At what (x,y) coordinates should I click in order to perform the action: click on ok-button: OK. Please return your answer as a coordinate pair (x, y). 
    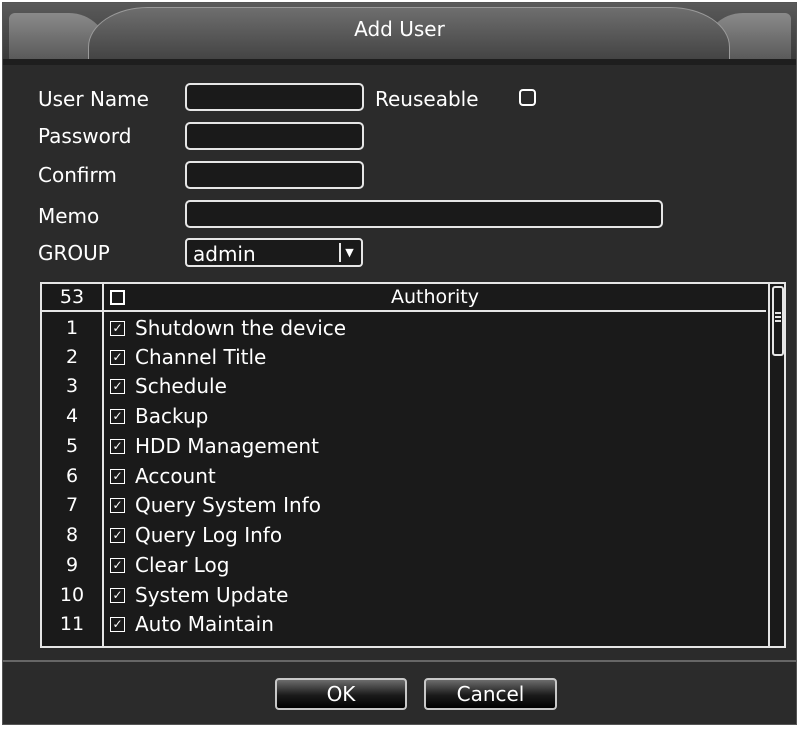
    Looking at the image, I should click on (341, 694).